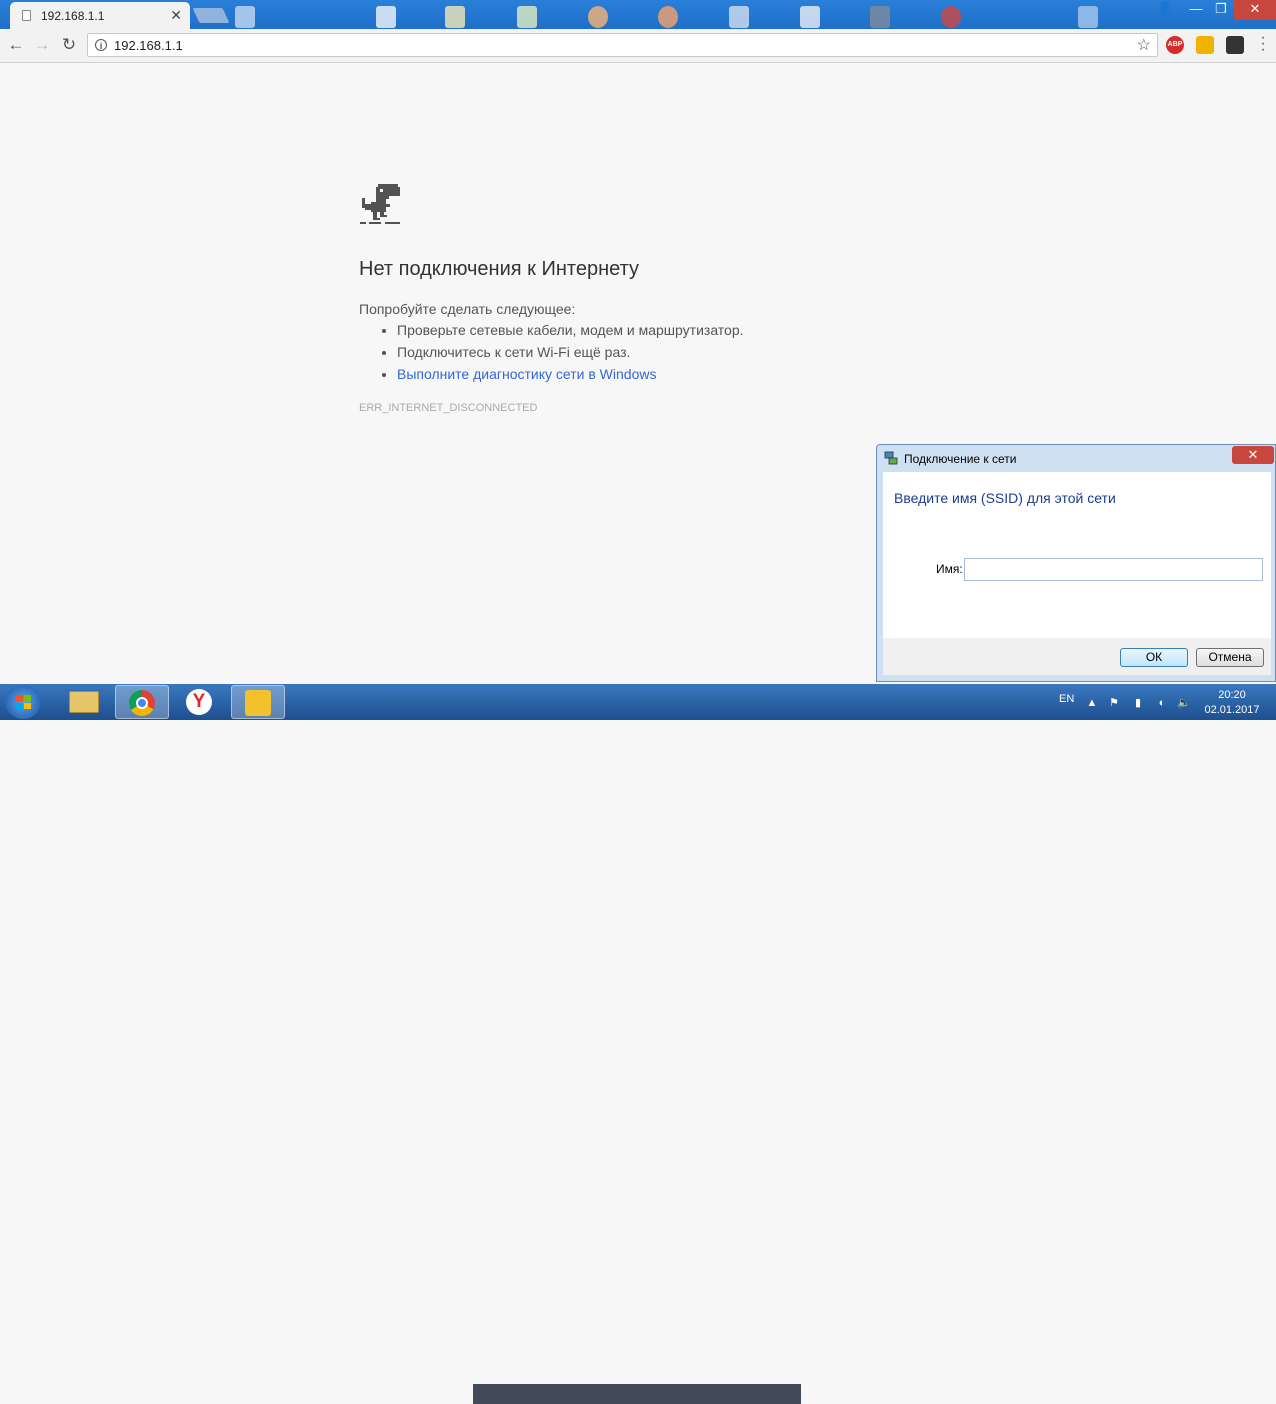 This screenshot has width=1276, height=1404. Describe the element at coordinates (1255, 10) in the screenshot. I see `window-close-button: ✕` at that location.